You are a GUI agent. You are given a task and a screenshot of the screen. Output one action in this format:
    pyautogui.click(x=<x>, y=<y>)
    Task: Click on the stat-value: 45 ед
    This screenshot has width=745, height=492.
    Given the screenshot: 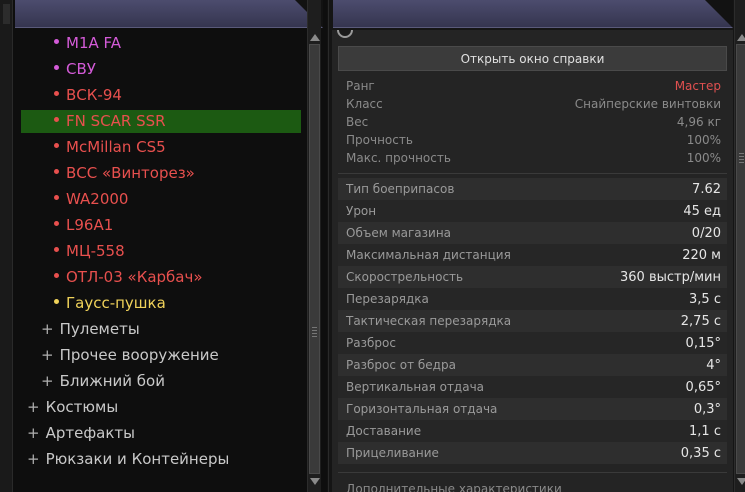 What is the action you would take?
    pyautogui.click(x=702, y=211)
    